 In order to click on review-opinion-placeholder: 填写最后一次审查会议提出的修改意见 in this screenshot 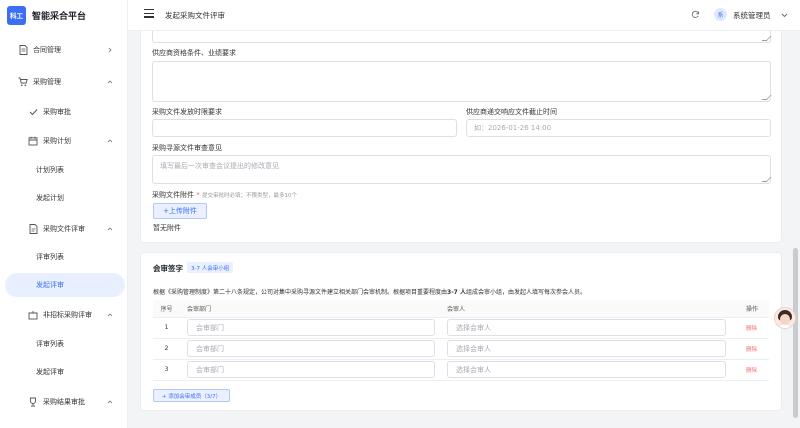, I will do `click(219, 166)`.